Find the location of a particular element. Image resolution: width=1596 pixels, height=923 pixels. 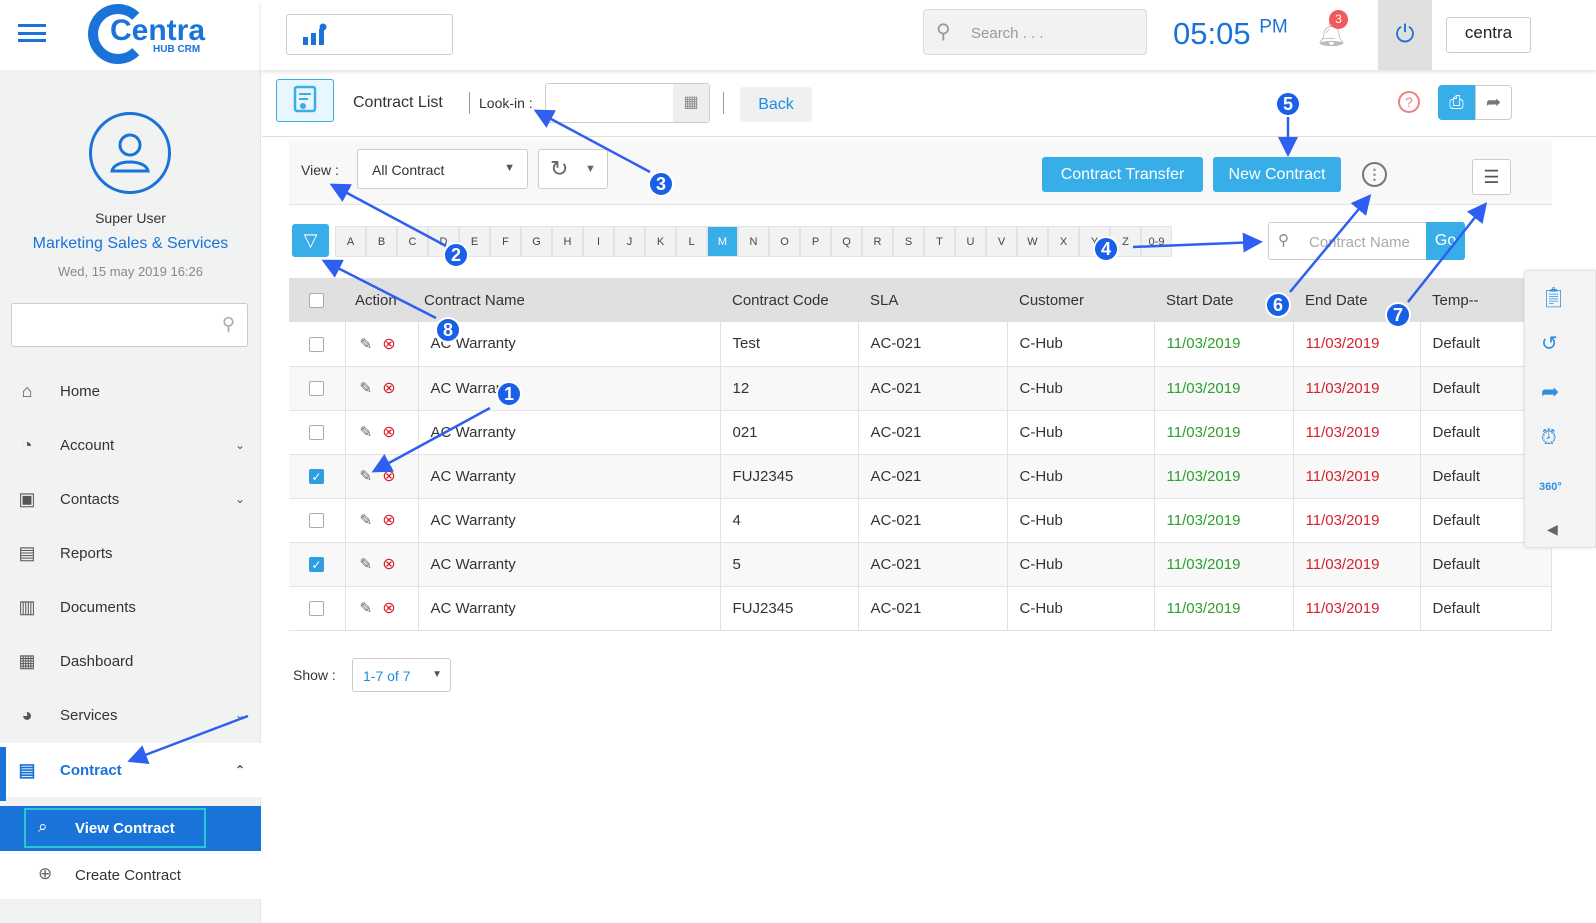

view-360-icon: 360° is located at coordinates (1550, 487).